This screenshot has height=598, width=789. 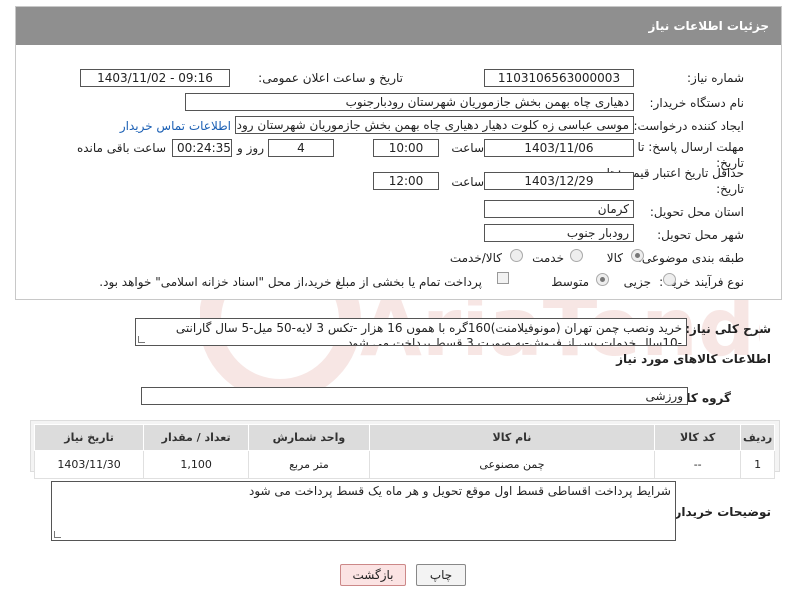 What do you see at coordinates (637, 255) in the screenshot?
I see `category-goods-radio` at bounding box center [637, 255].